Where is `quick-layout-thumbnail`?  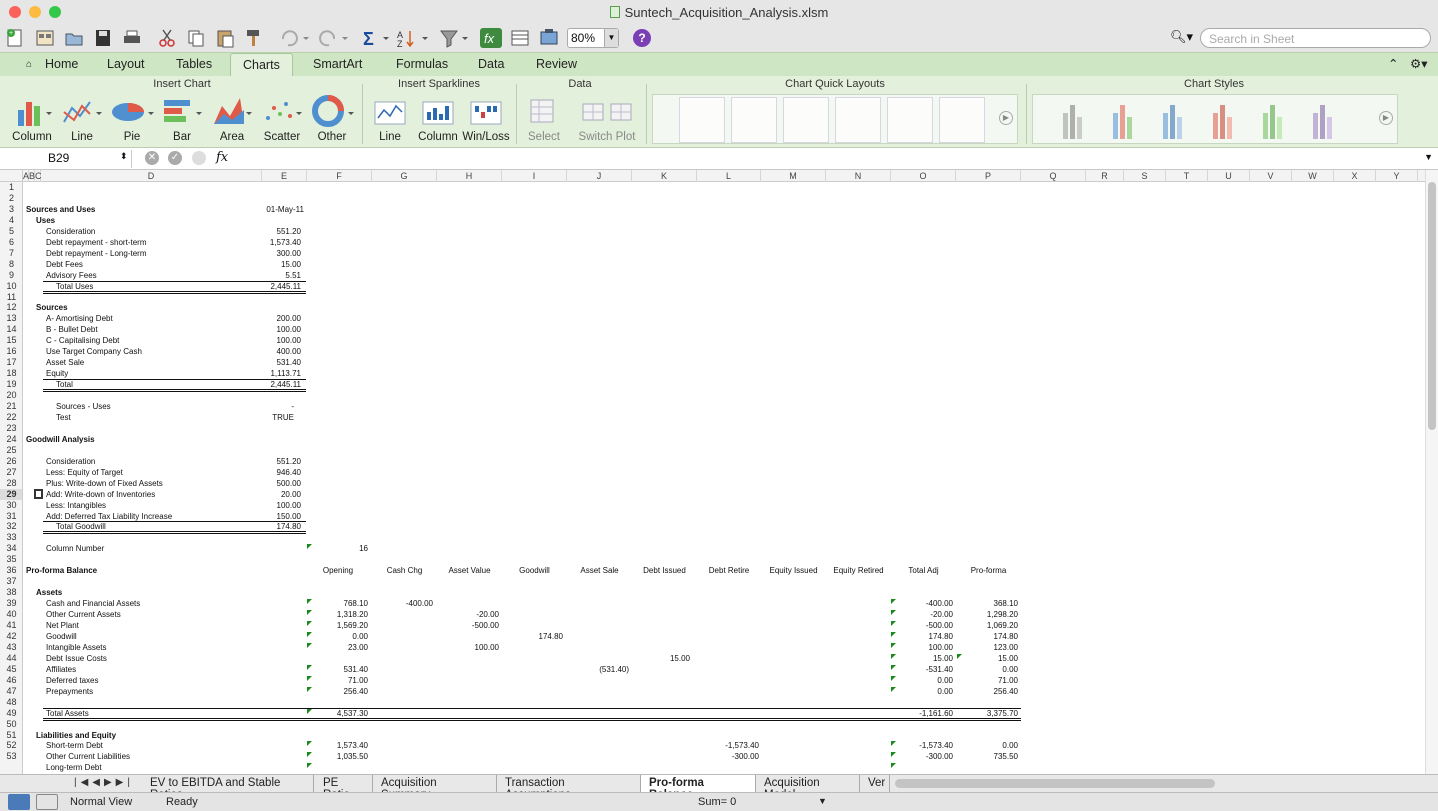
quick-layout-thumbnail is located at coordinates (962, 120).